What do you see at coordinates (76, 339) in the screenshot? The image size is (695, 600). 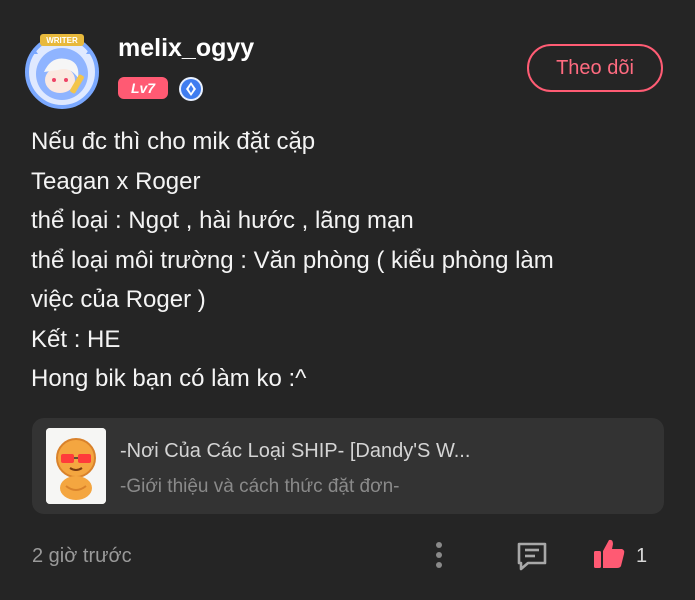 I see `content-line: Kết : HE` at bounding box center [76, 339].